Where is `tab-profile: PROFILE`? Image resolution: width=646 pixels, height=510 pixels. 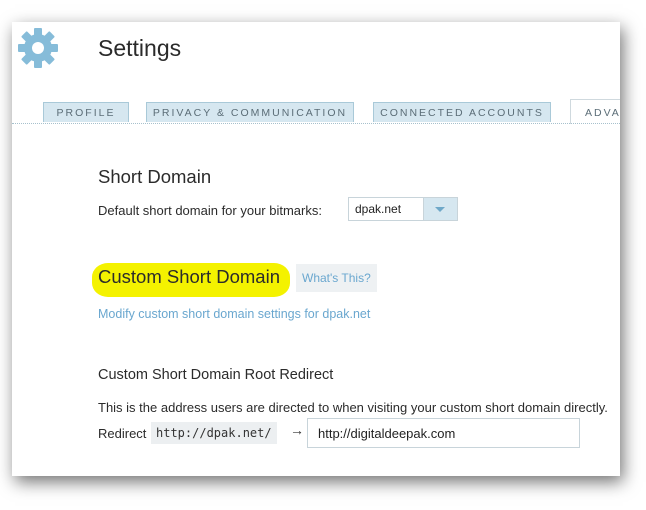
tab-profile: PROFILE is located at coordinates (86, 112).